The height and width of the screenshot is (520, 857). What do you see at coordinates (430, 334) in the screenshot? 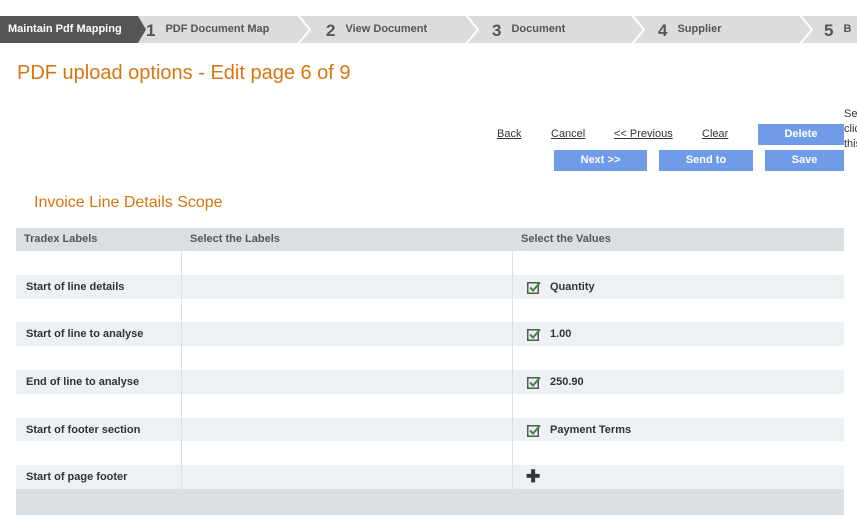
I see `table-row: Start of line to analyse 1.00` at bounding box center [430, 334].